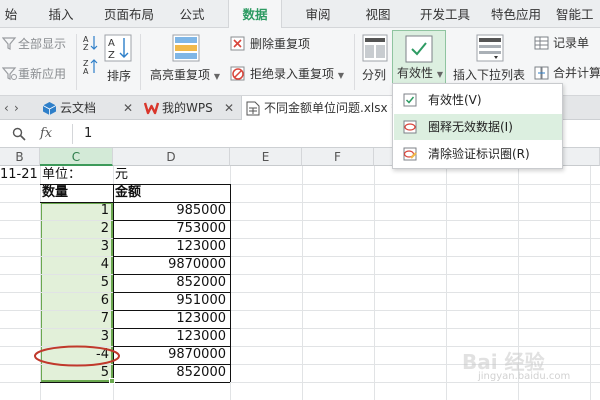 The image size is (600, 400). I want to click on cell-quantity: 1, so click(76, 211).